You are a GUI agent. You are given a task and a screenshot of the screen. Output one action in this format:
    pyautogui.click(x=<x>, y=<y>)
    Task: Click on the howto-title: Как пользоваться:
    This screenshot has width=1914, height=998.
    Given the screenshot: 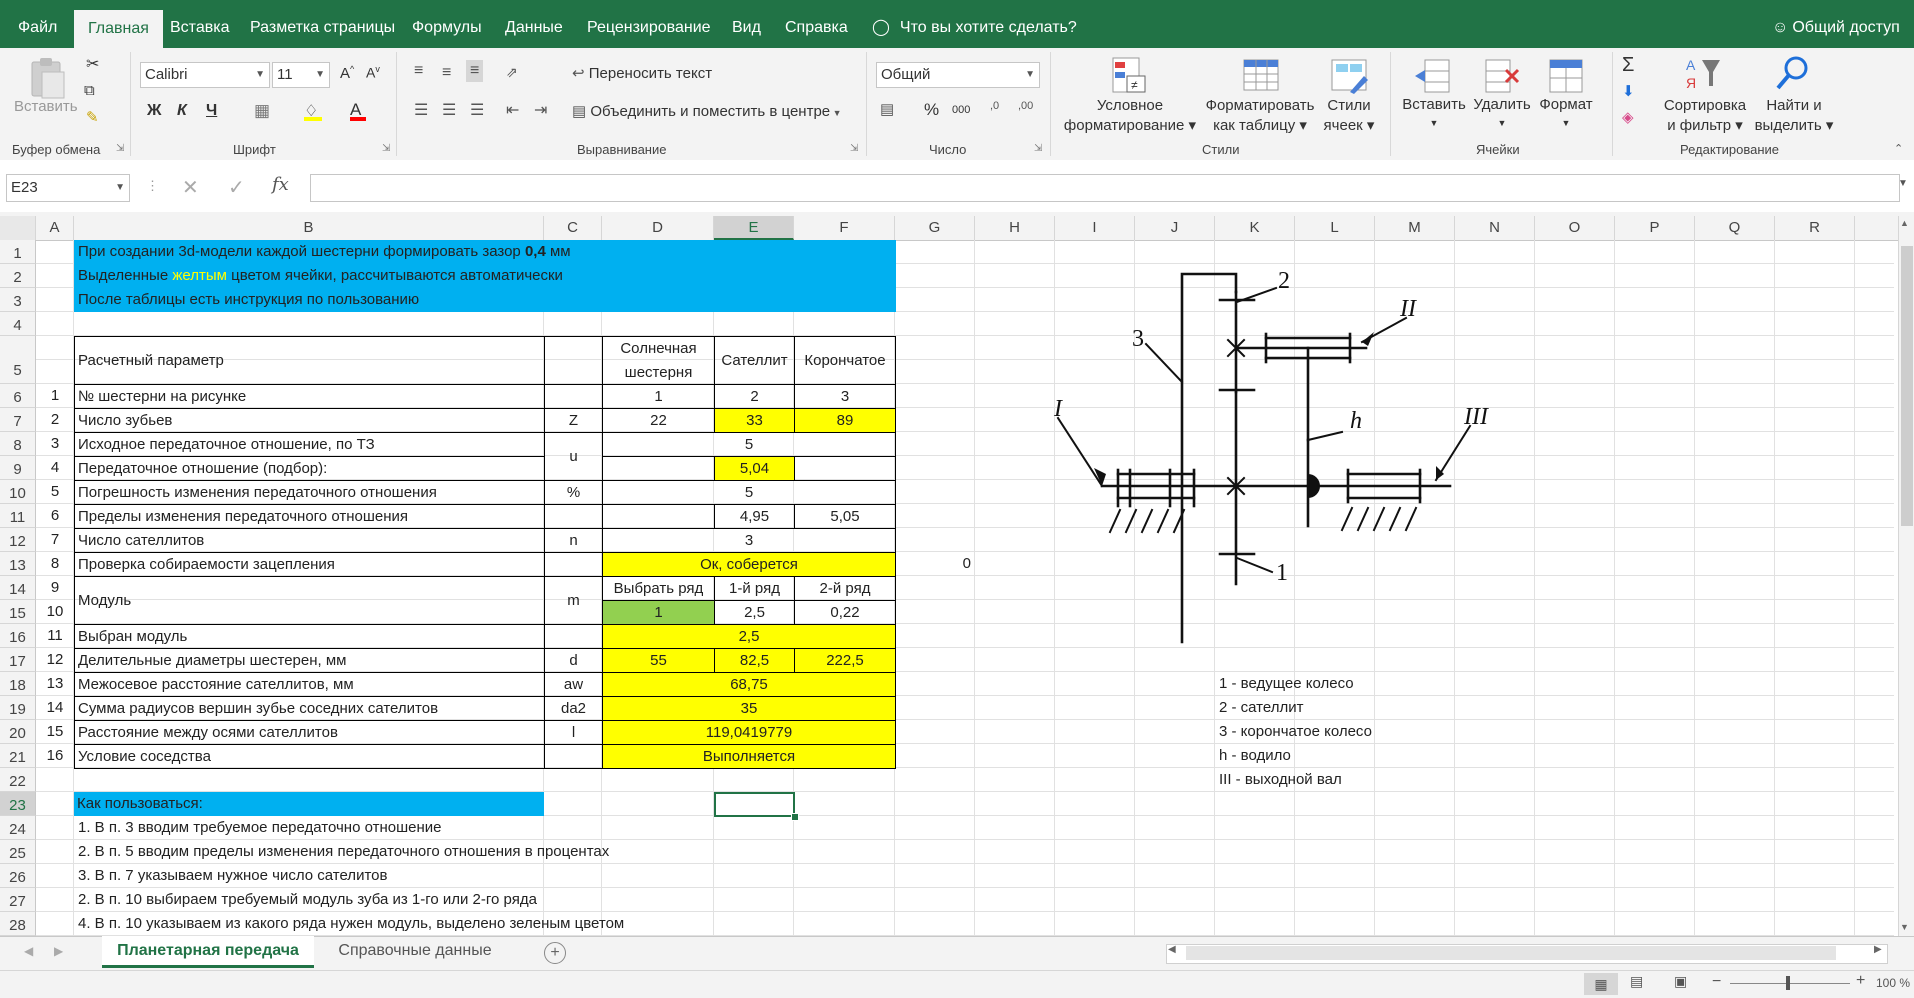 What is the action you would take?
    pyautogui.click(x=309, y=804)
    